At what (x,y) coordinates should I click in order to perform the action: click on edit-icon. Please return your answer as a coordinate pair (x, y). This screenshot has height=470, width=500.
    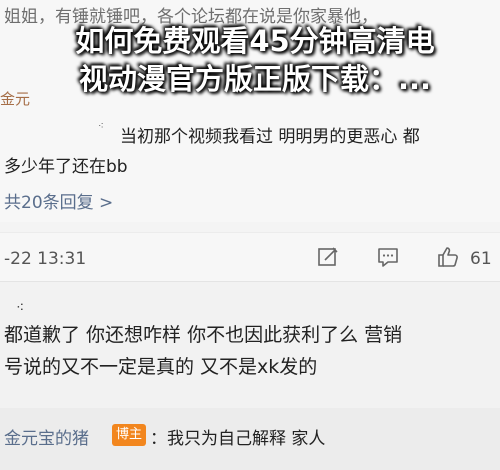
    Looking at the image, I should click on (328, 257).